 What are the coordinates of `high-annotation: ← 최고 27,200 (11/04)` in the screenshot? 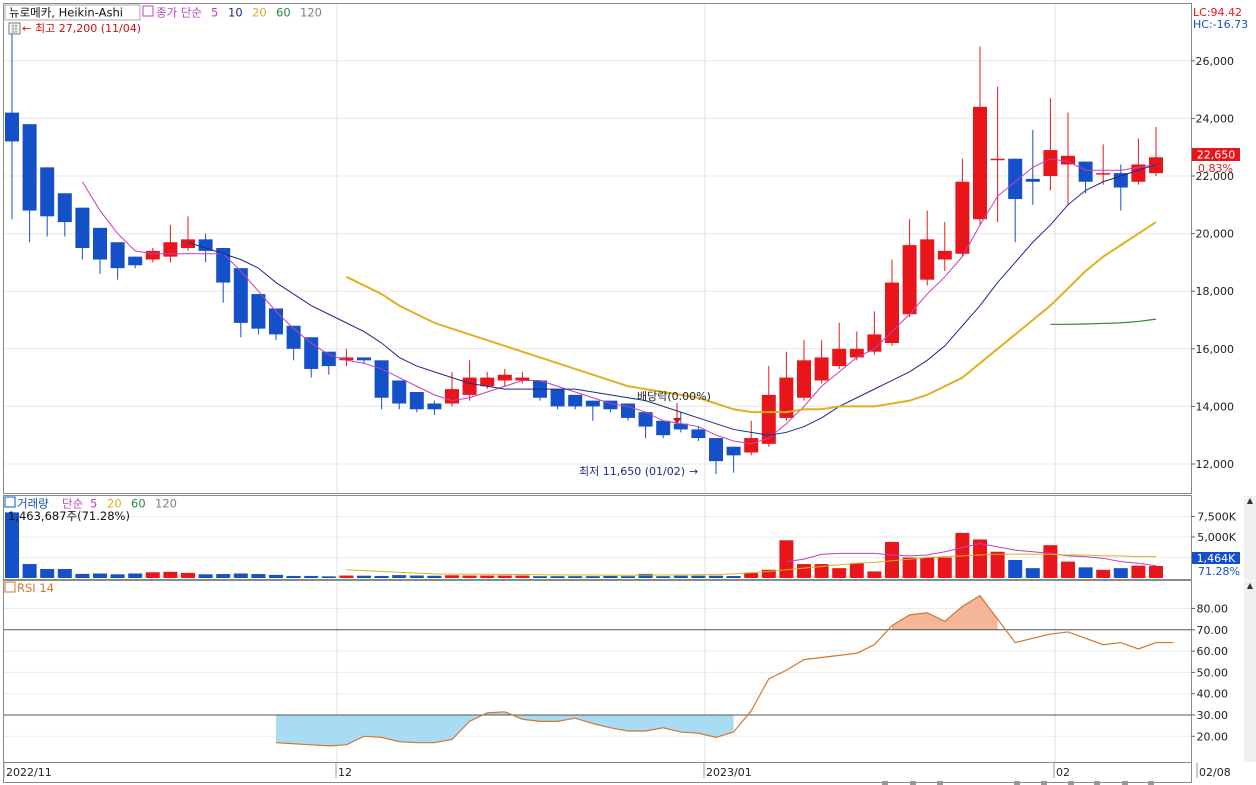 It's located at (74, 28).